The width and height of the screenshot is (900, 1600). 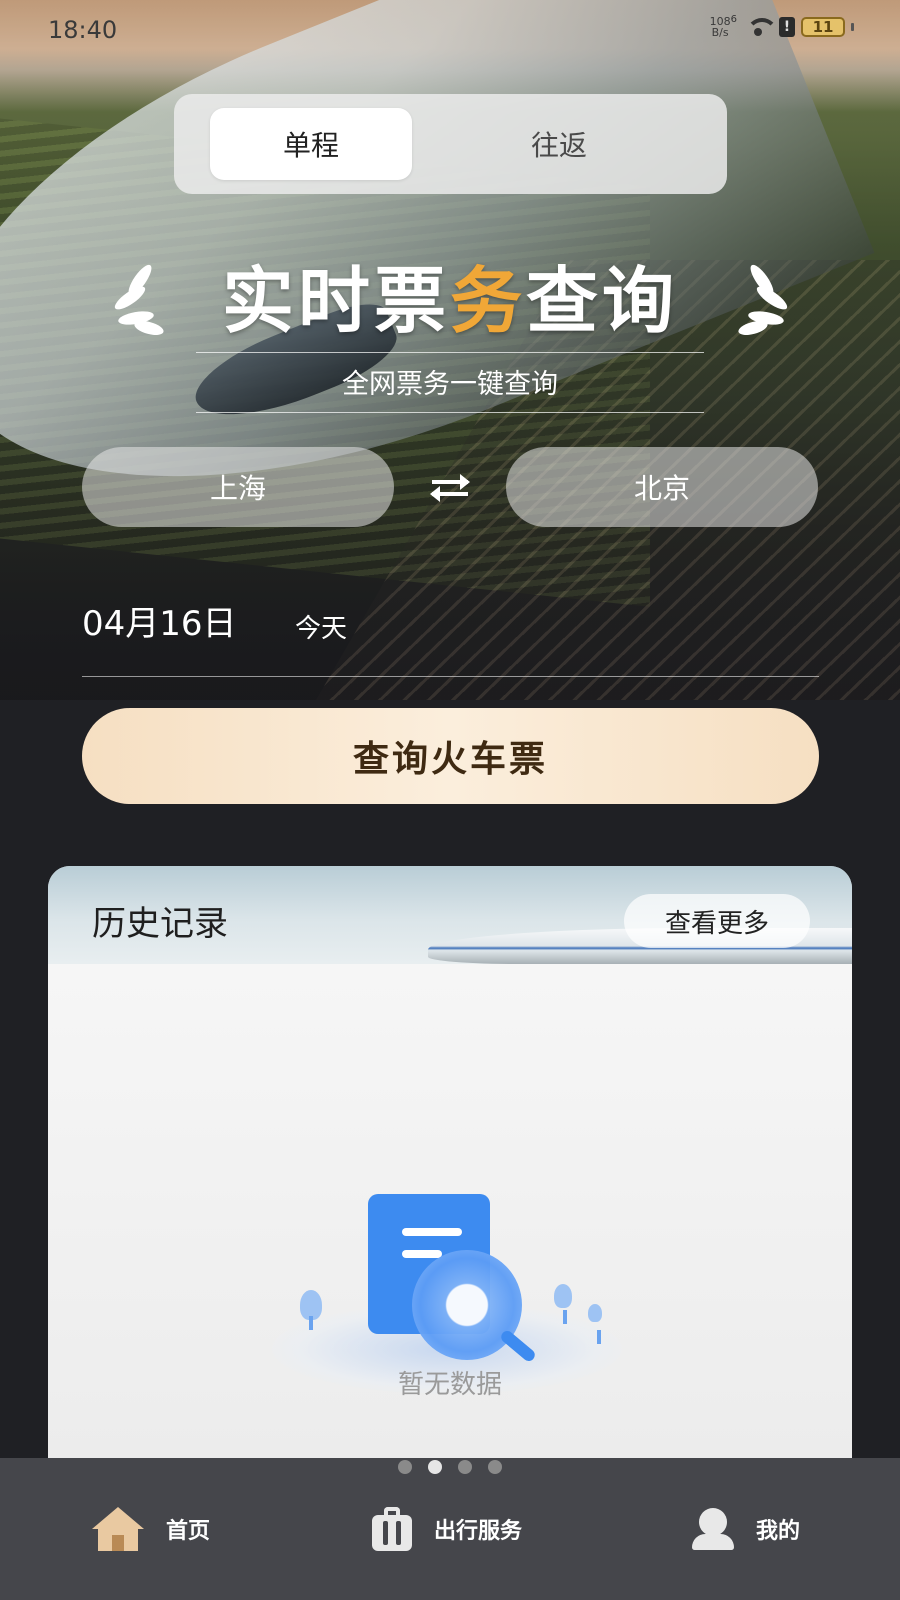 I want to click on history-title: 历史记录, so click(x=160, y=924).